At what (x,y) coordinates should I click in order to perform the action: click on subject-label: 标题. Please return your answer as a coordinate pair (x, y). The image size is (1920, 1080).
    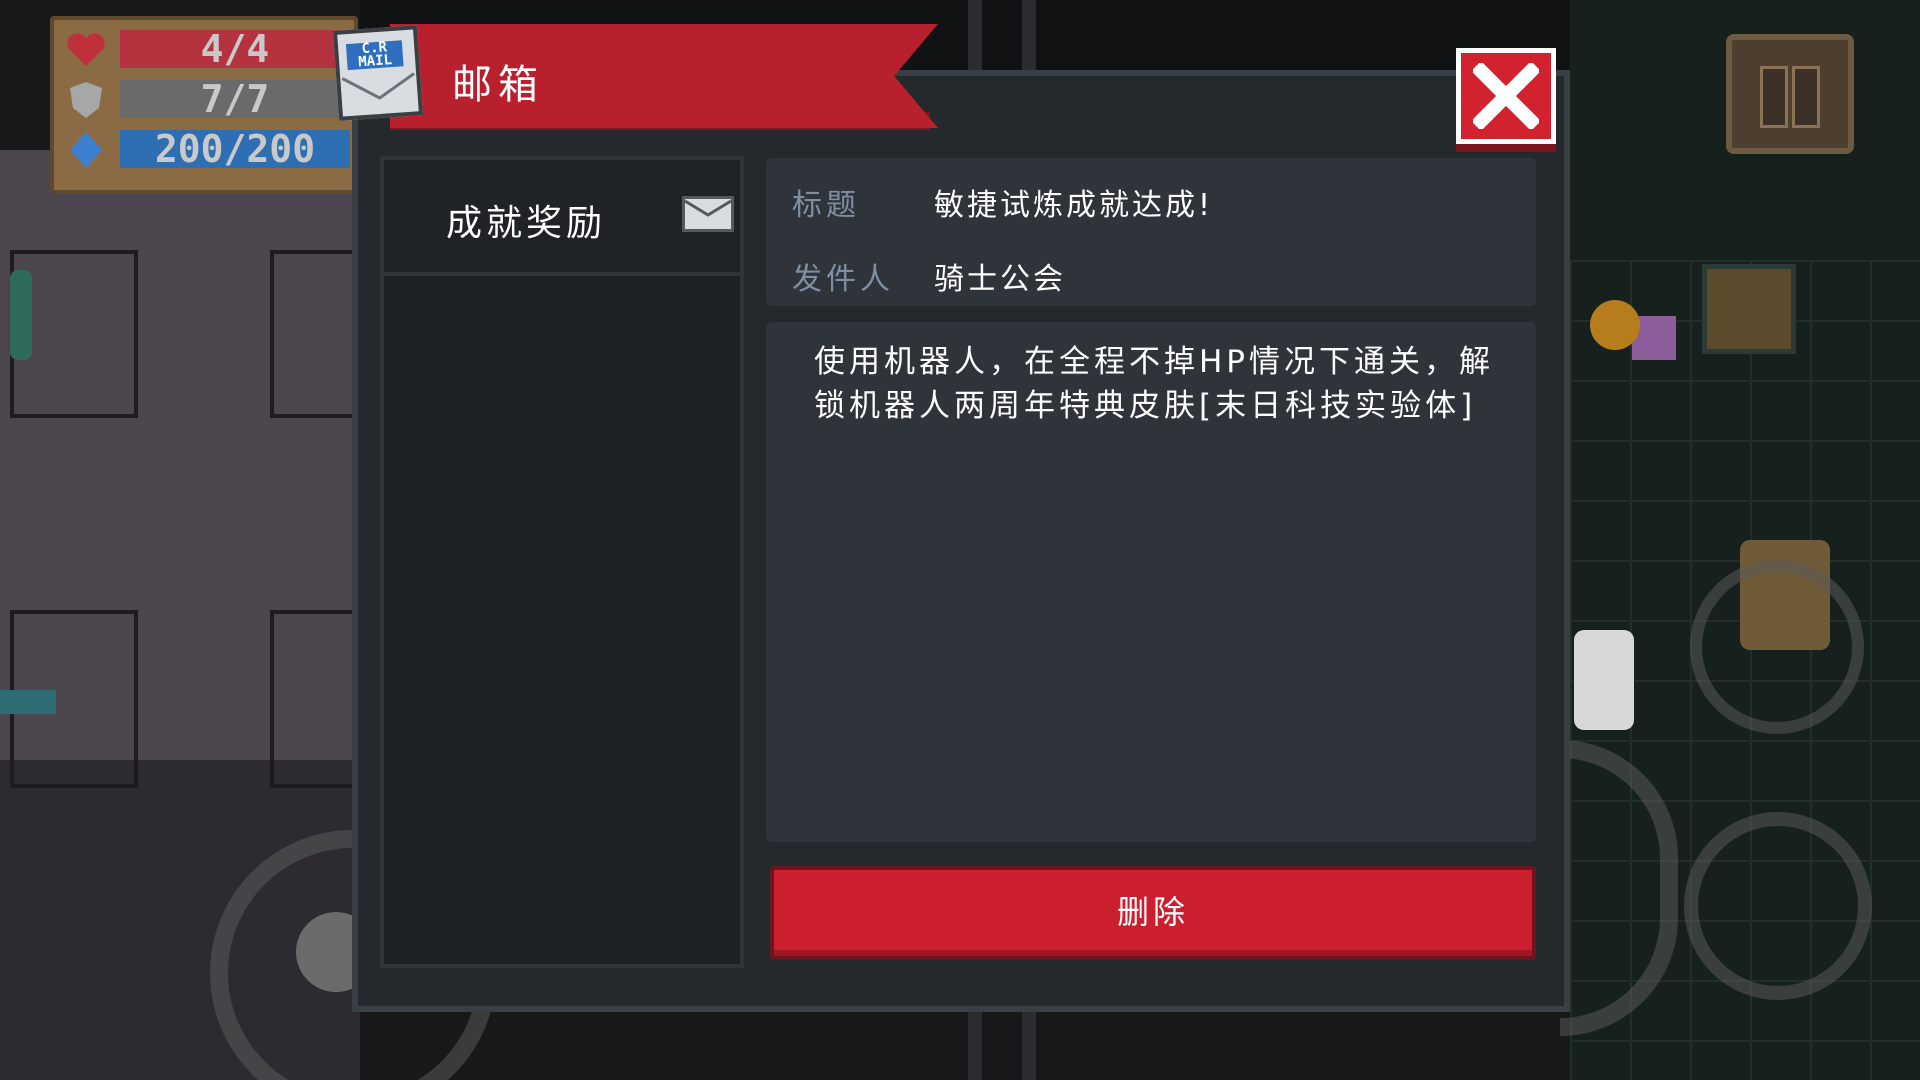
    Looking at the image, I should click on (826, 205).